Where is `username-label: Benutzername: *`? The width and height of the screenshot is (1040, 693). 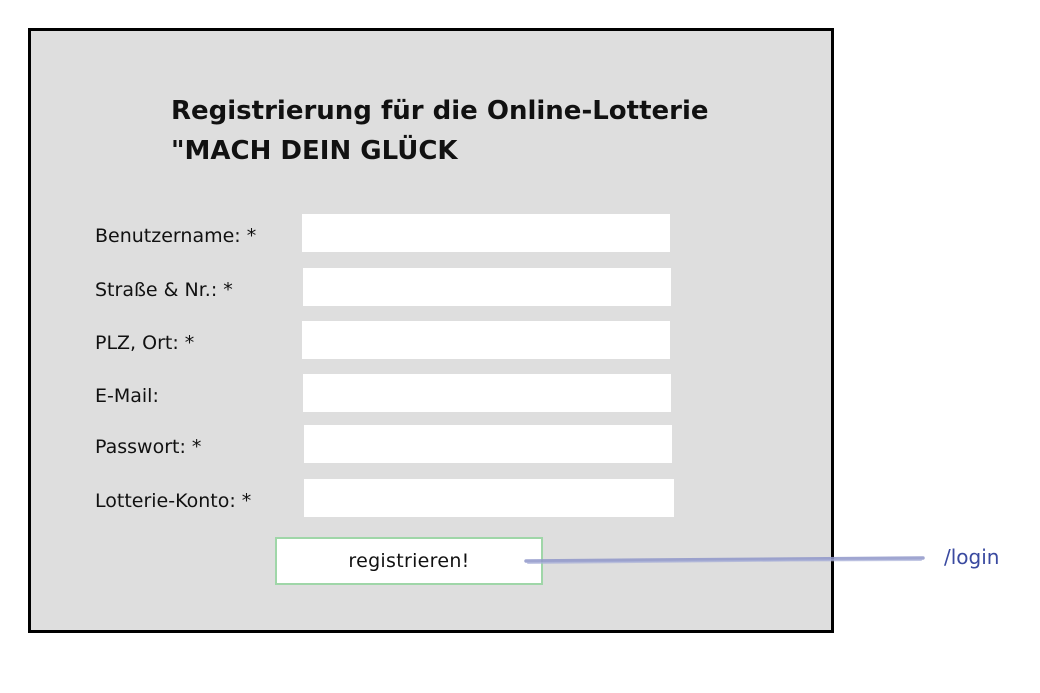 username-label: Benutzername: * is located at coordinates (176, 236).